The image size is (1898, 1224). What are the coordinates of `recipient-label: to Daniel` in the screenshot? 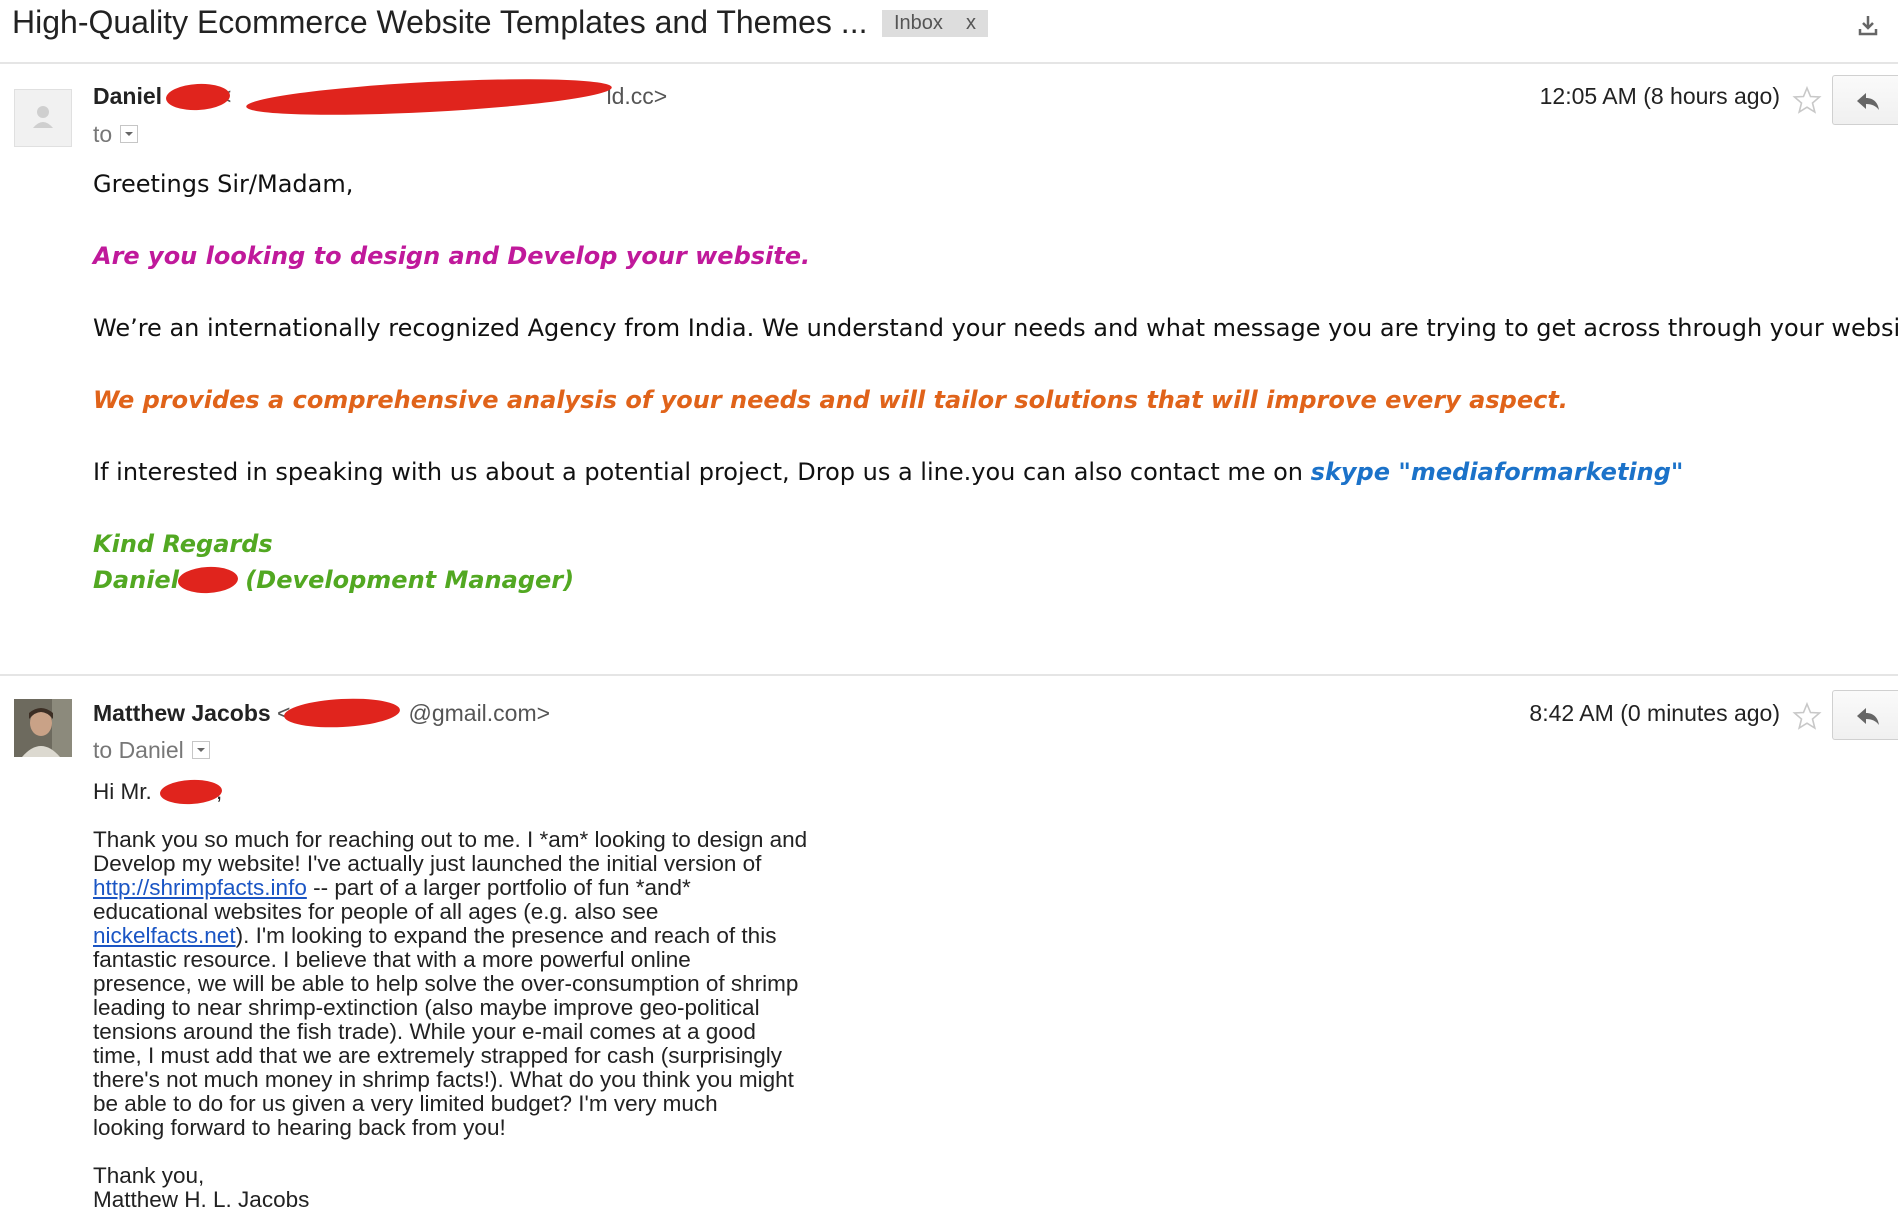 It's located at (138, 750).